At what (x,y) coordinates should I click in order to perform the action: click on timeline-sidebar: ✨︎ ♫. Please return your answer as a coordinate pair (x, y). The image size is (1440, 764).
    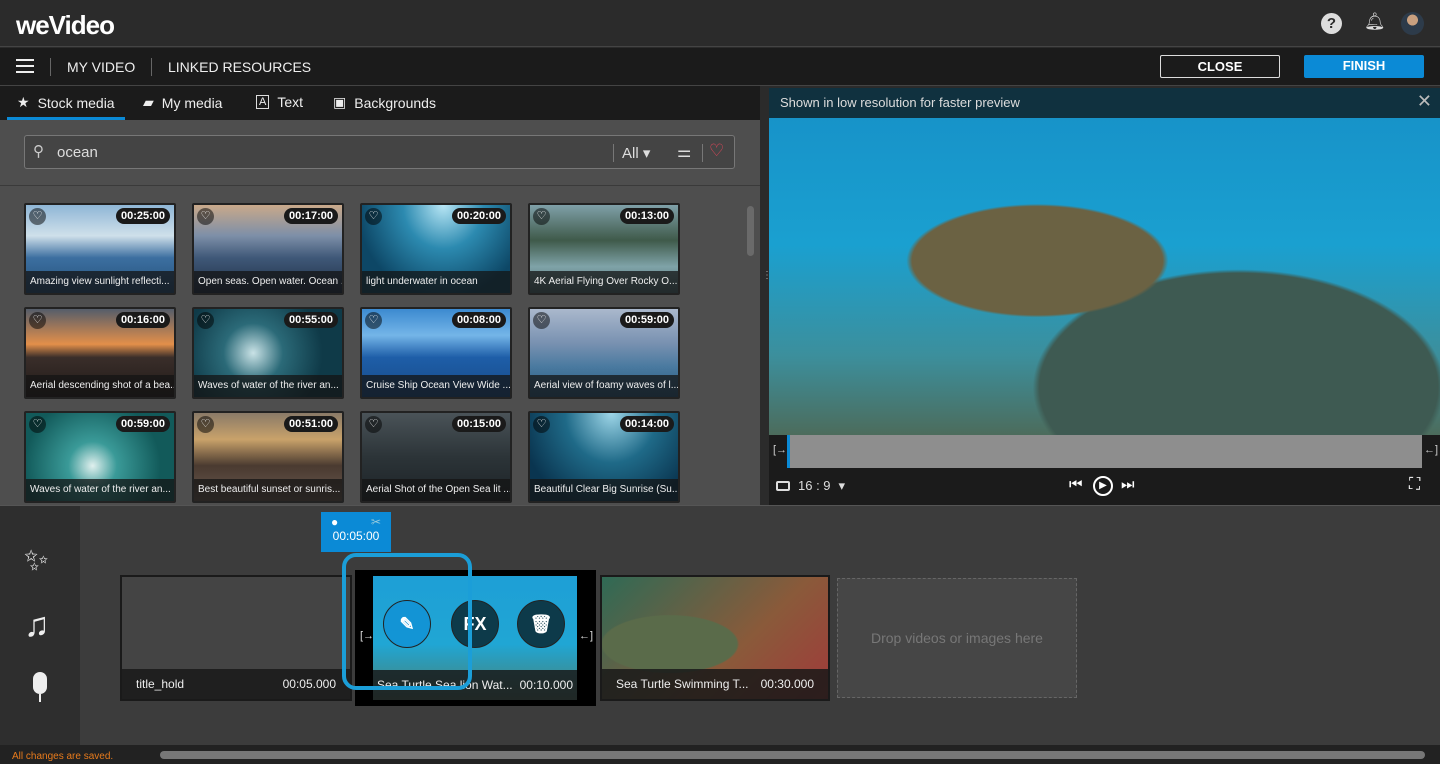
    Looking at the image, I should click on (40, 626).